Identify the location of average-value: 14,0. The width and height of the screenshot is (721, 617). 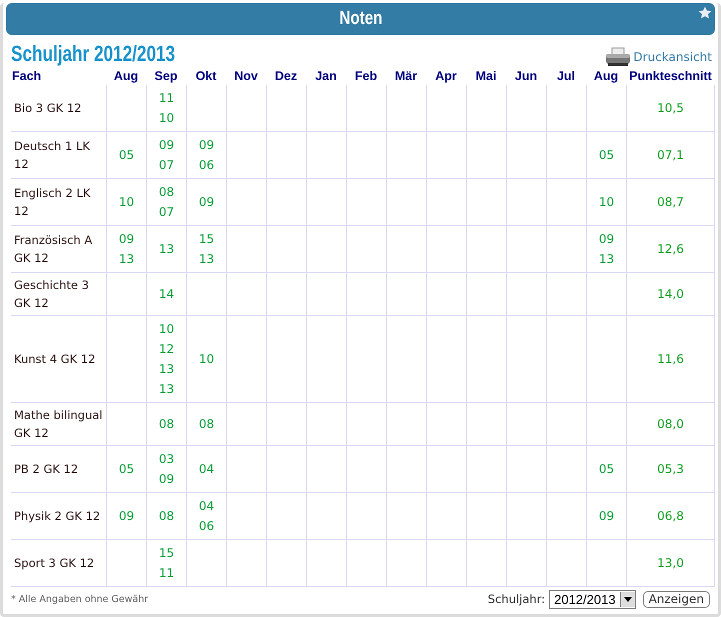
(670, 294).